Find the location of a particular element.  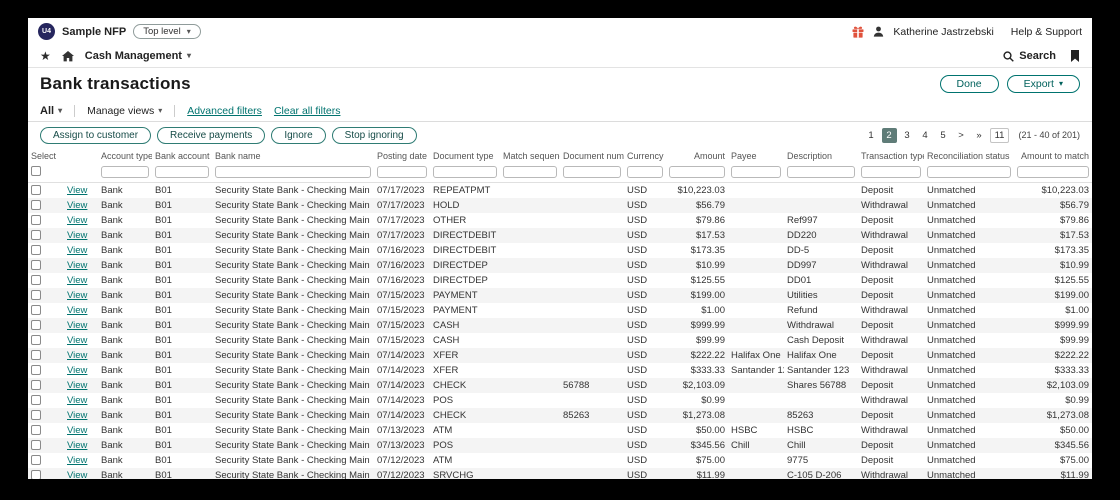

cell: $79.86 is located at coordinates (1074, 220).